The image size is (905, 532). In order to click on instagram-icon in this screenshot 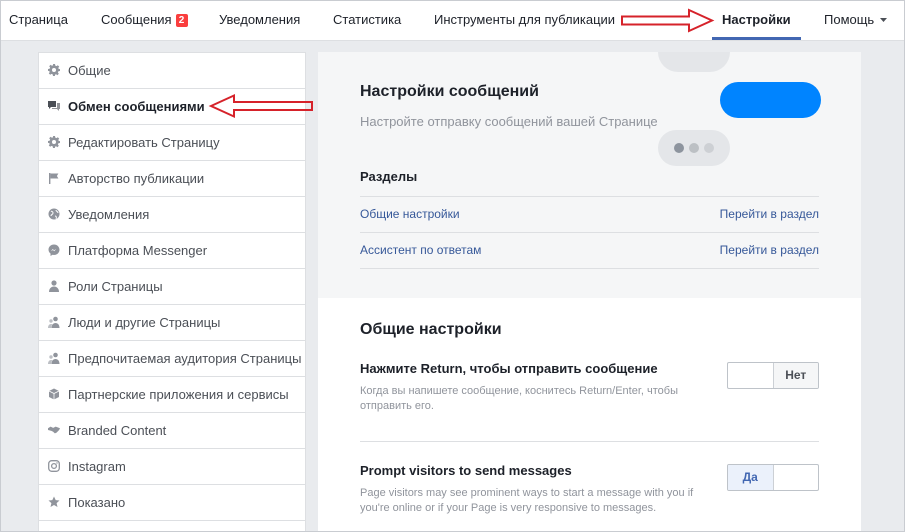, I will do `click(54, 466)`.